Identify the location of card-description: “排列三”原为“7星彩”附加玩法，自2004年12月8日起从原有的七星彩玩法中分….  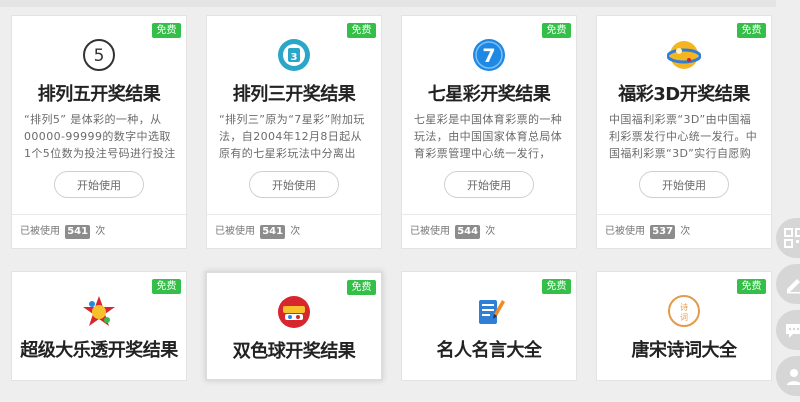
(292, 136).